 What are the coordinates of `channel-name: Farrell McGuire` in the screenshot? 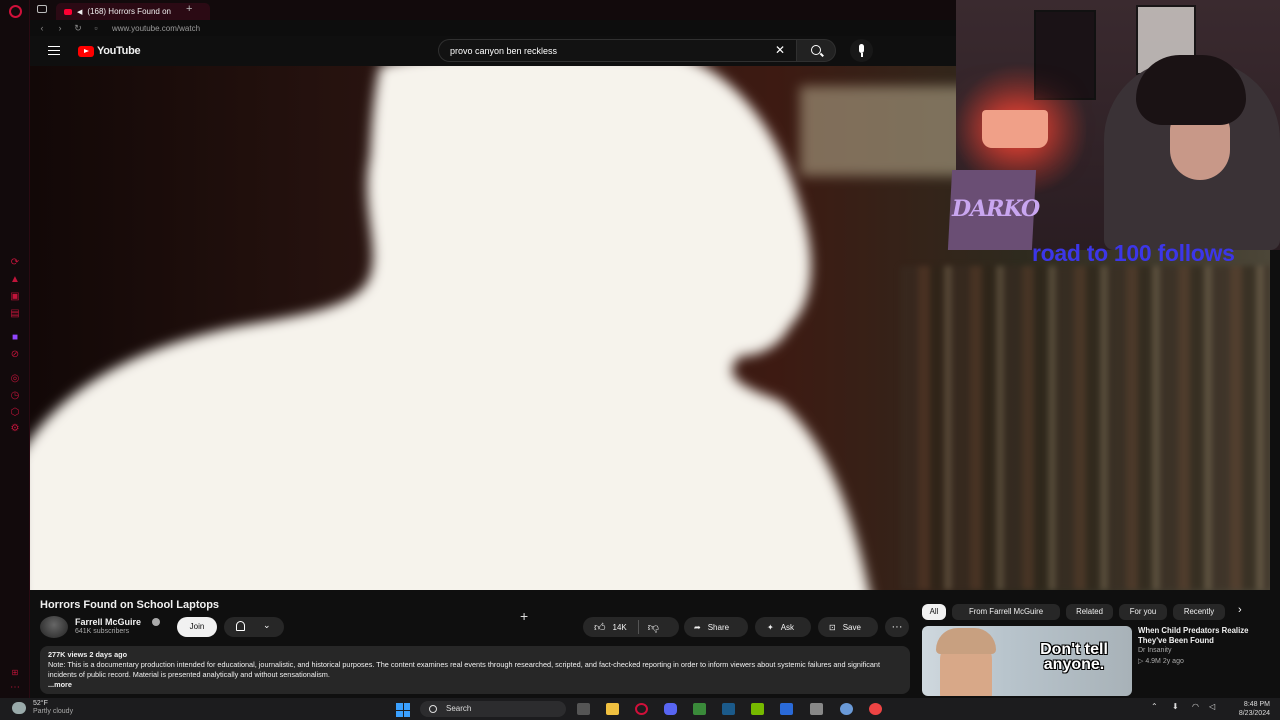 It's located at (108, 622).